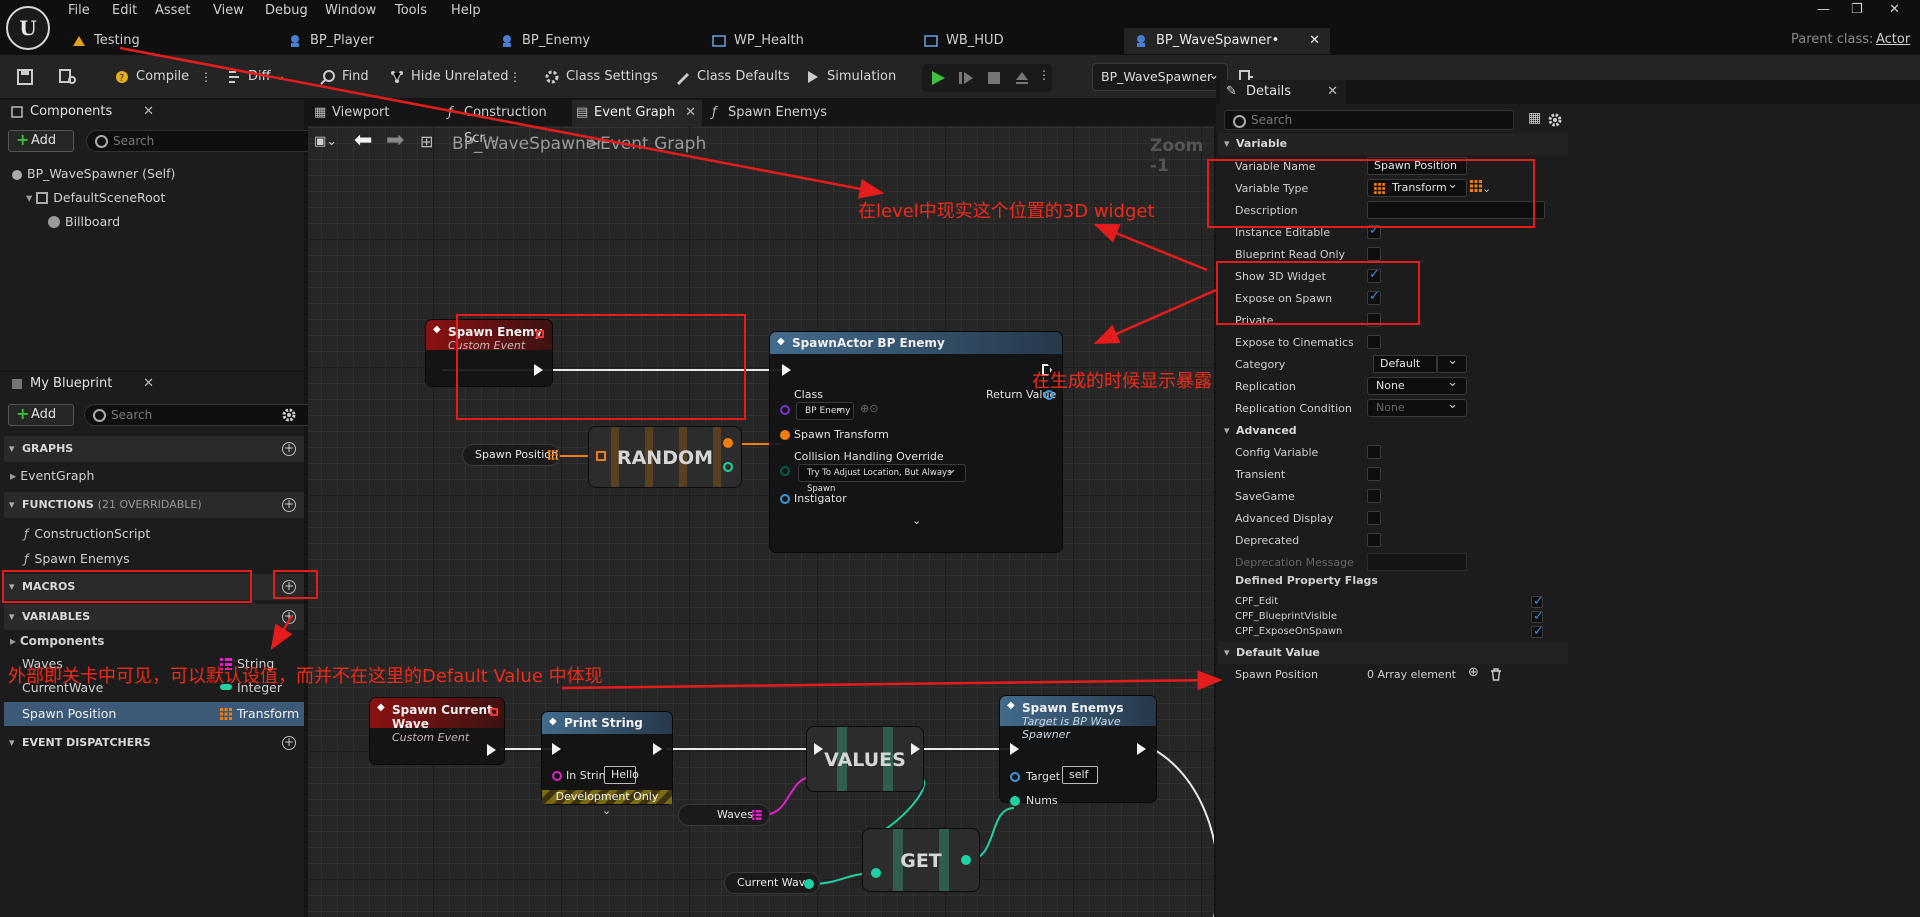  What do you see at coordinates (580, 41) in the screenshot?
I see `tab-bp-enemy: BP_Enemy` at bounding box center [580, 41].